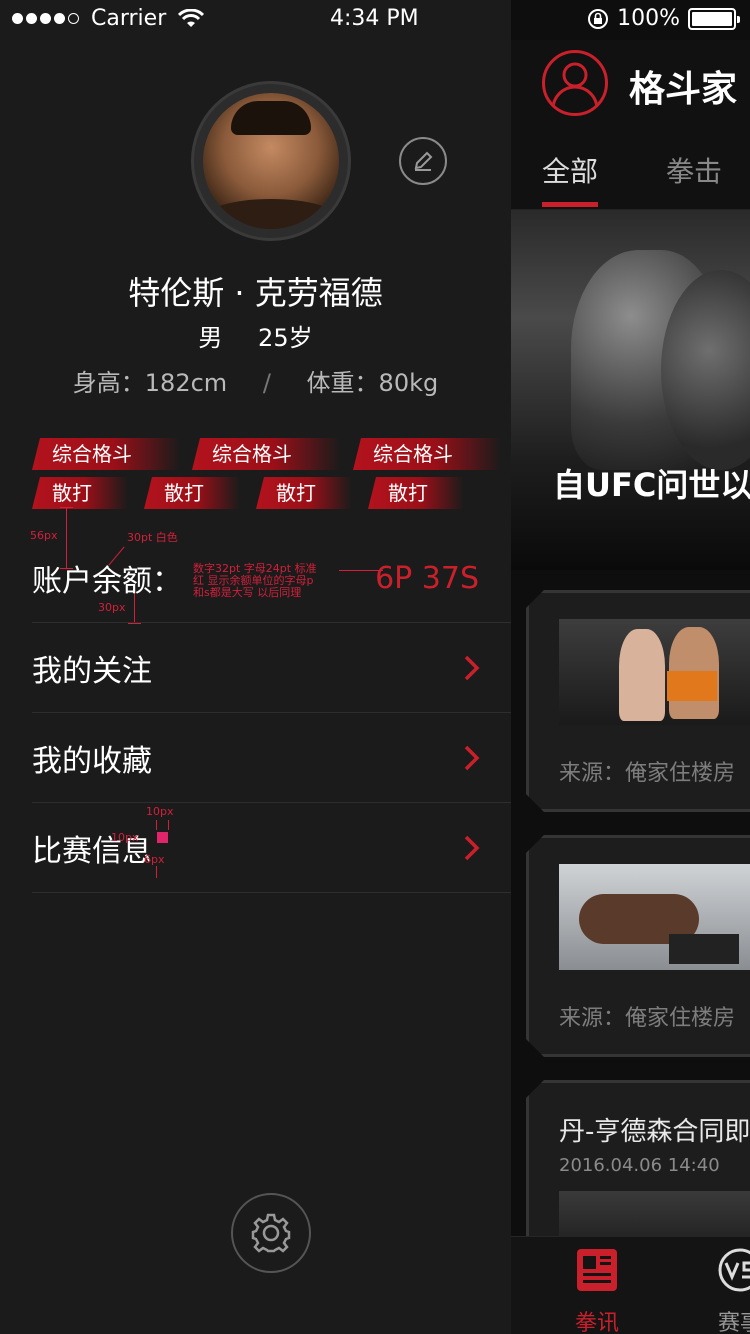  I want to click on status-bar-right: 100%, so click(663, 18).